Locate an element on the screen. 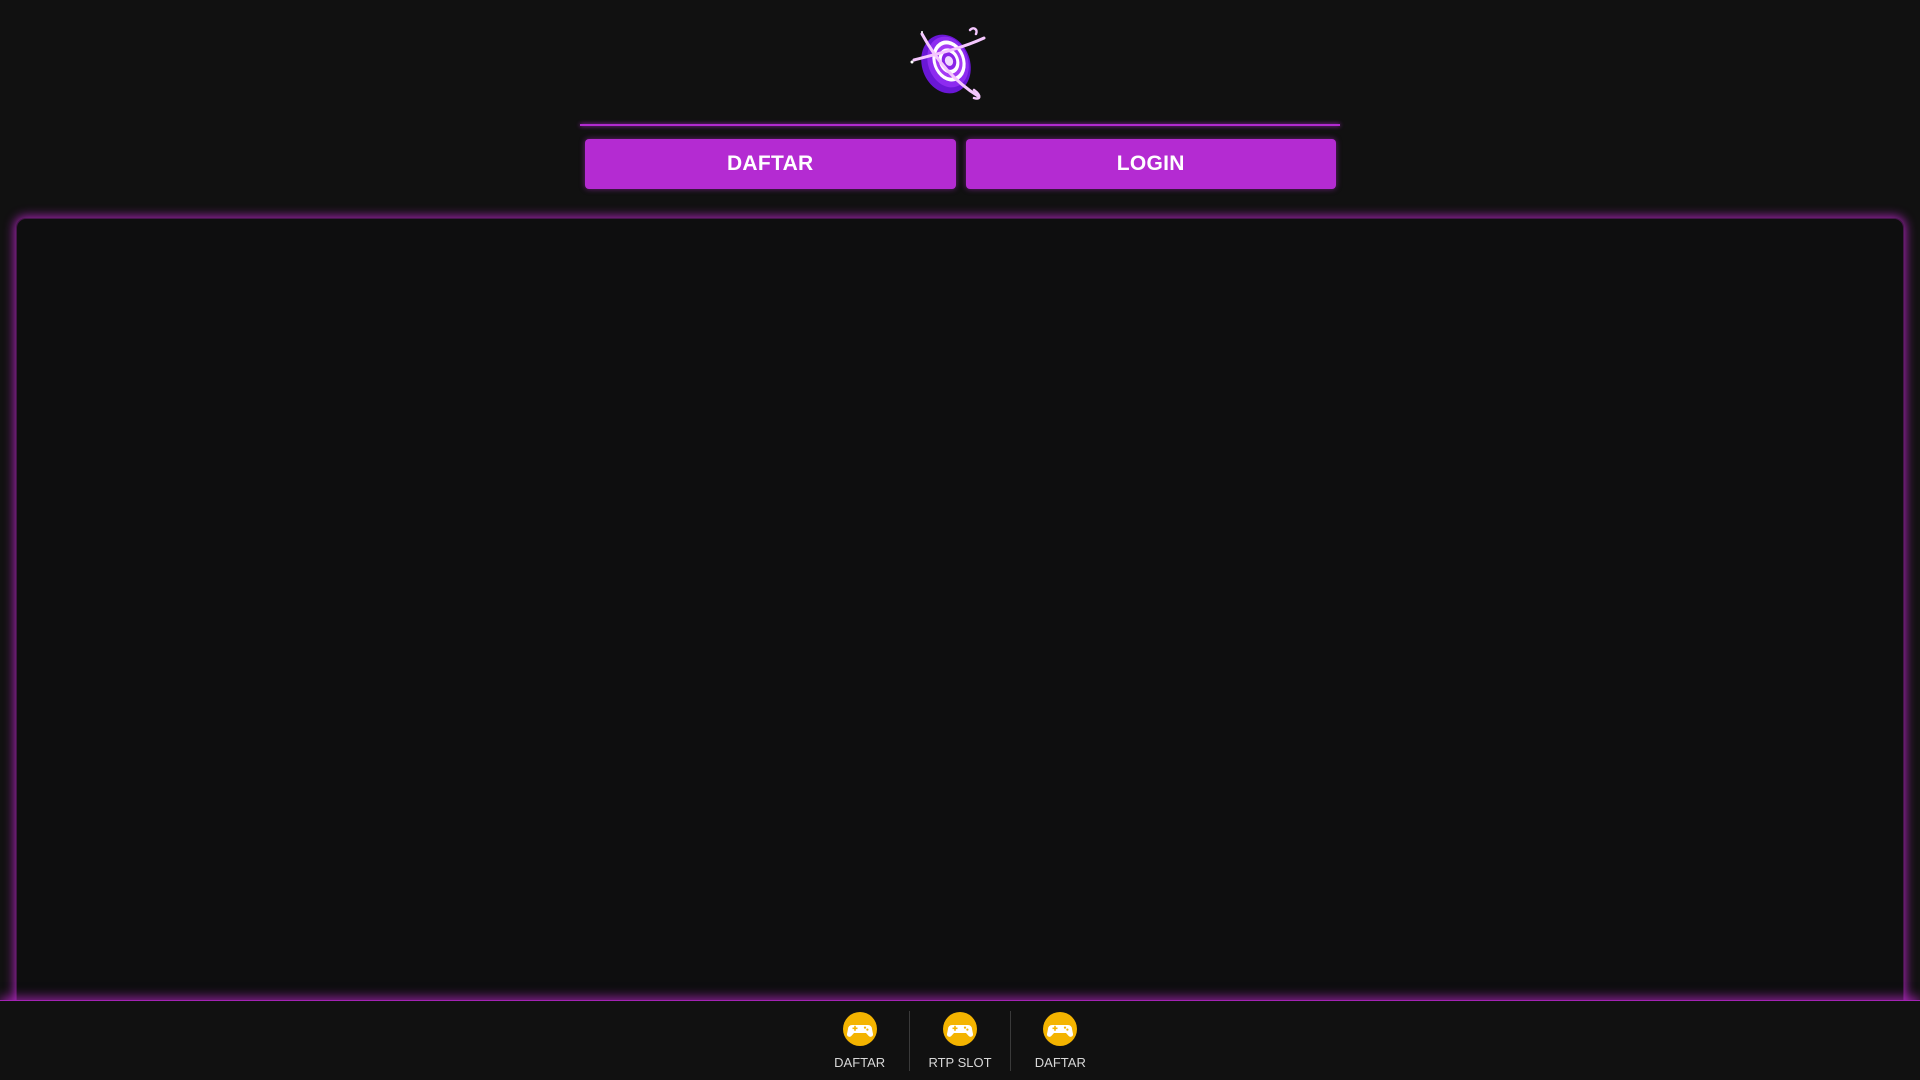  galaxy-target-logo-icon is located at coordinates (948, 64).